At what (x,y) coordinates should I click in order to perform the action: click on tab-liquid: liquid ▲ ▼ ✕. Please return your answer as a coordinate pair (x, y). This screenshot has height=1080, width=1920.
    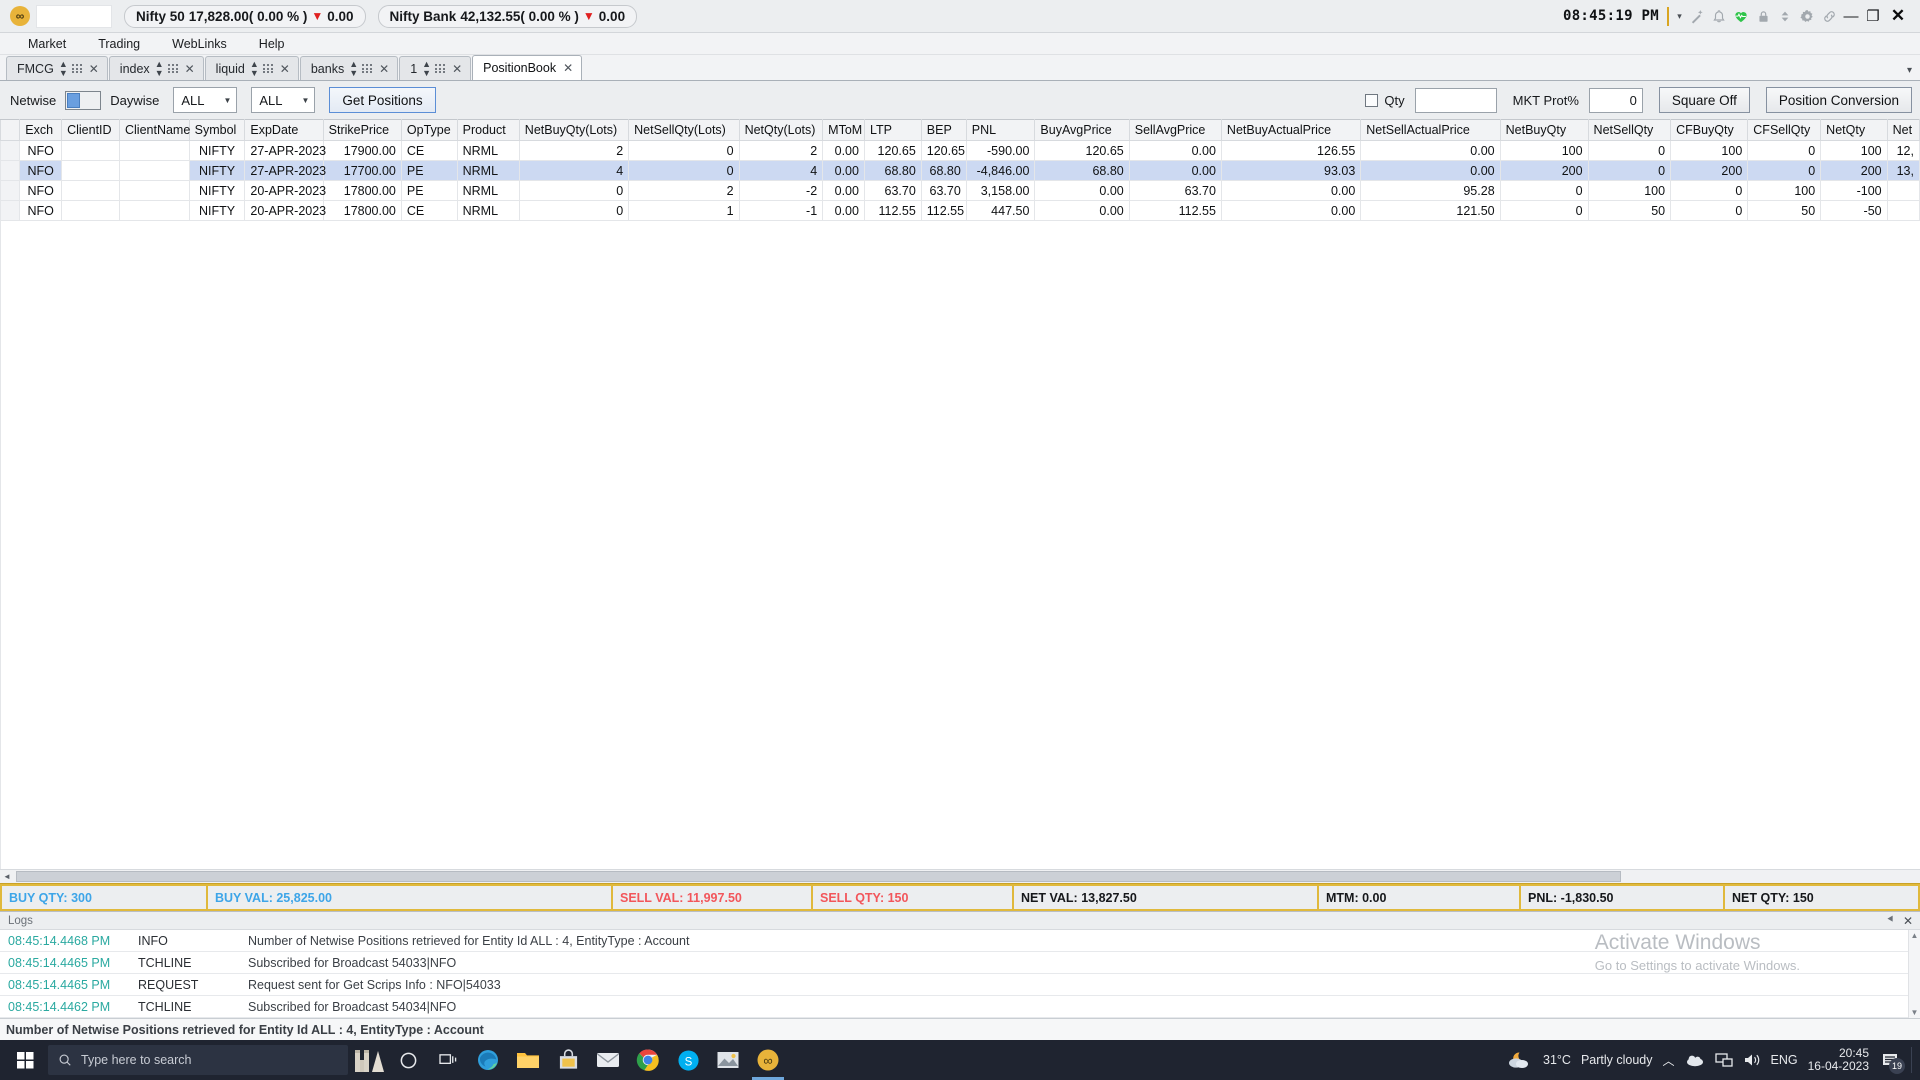
    Looking at the image, I should click on (251, 68).